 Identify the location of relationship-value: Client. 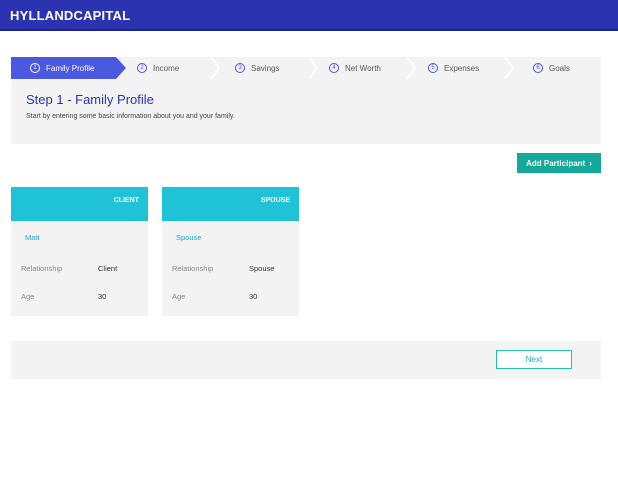
(108, 268).